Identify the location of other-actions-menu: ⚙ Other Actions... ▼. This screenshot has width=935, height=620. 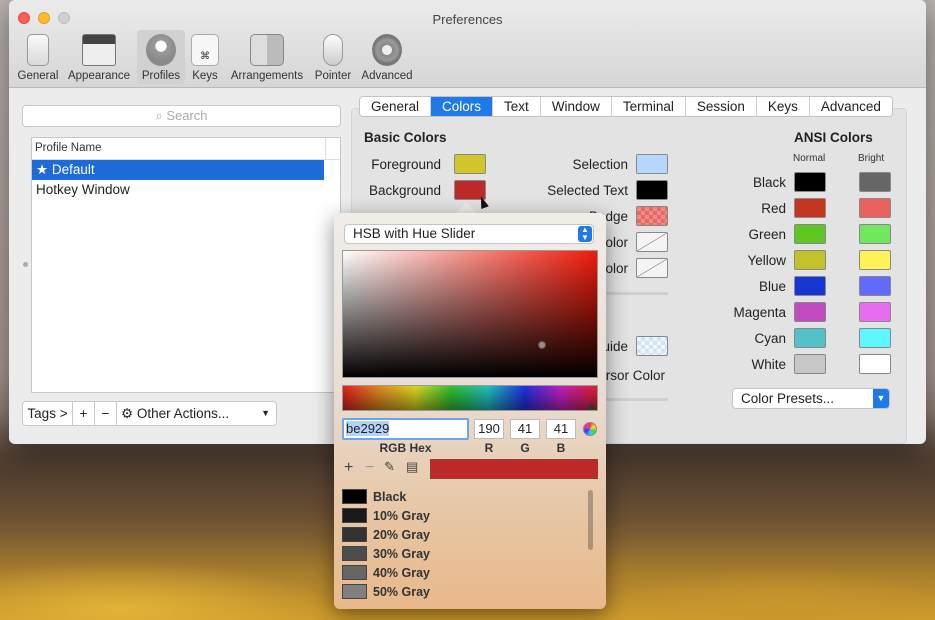
(196, 413).